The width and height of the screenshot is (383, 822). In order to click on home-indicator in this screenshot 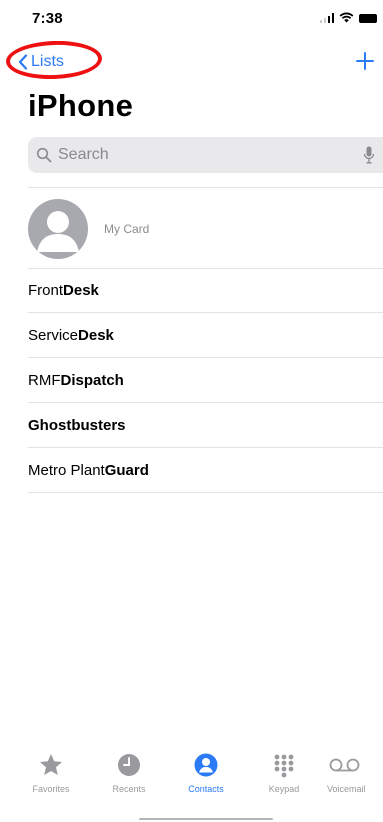, I will do `click(206, 819)`.